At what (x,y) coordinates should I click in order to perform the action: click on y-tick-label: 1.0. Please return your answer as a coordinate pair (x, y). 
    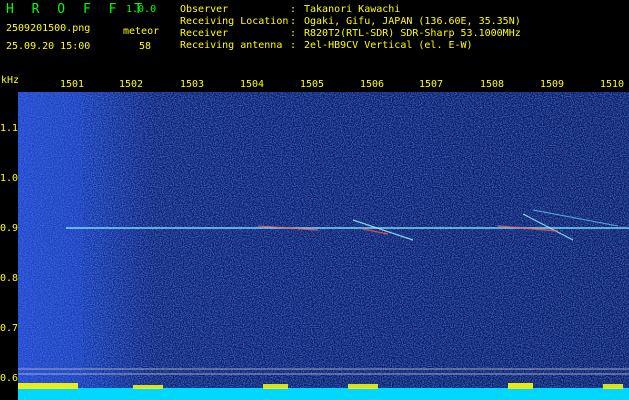
    Looking at the image, I should click on (9, 178).